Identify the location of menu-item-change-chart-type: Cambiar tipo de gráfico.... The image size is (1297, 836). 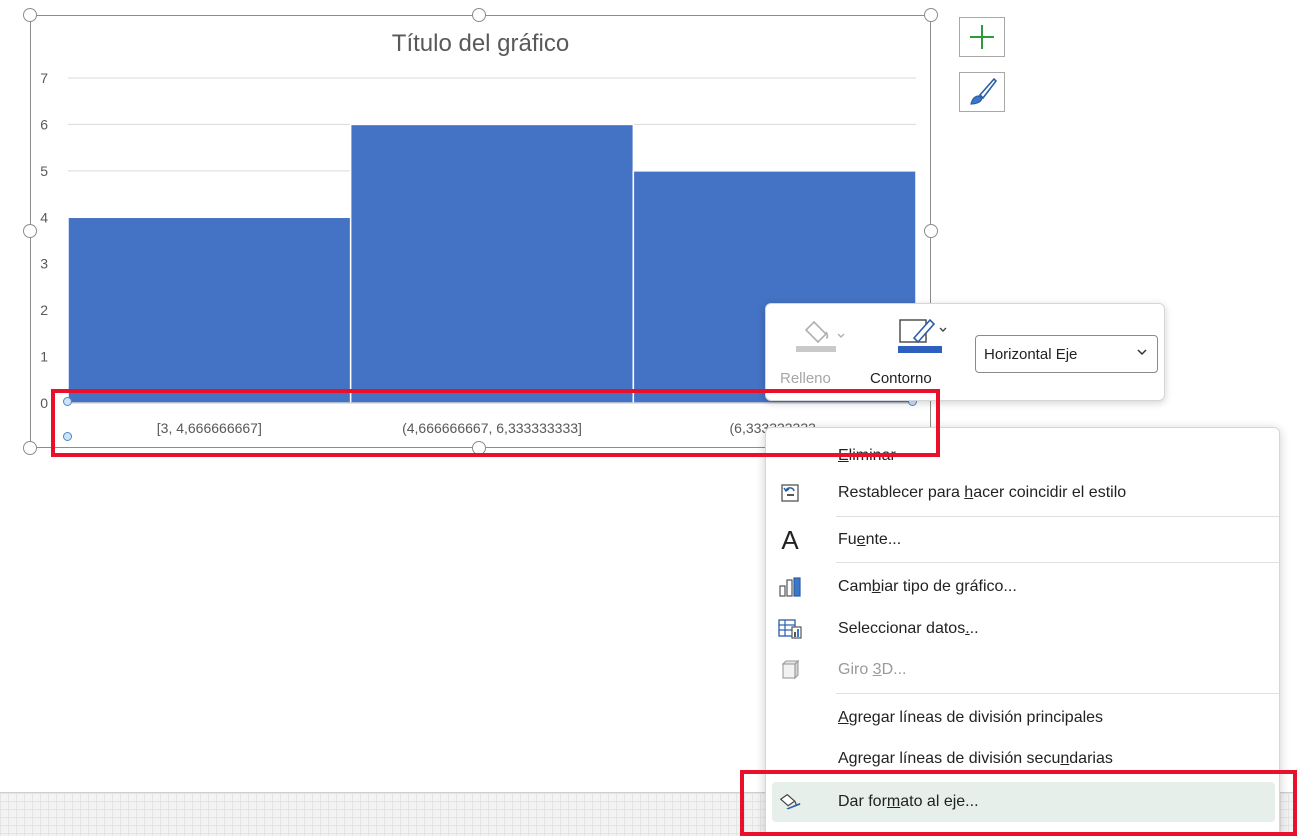
(1022, 587).